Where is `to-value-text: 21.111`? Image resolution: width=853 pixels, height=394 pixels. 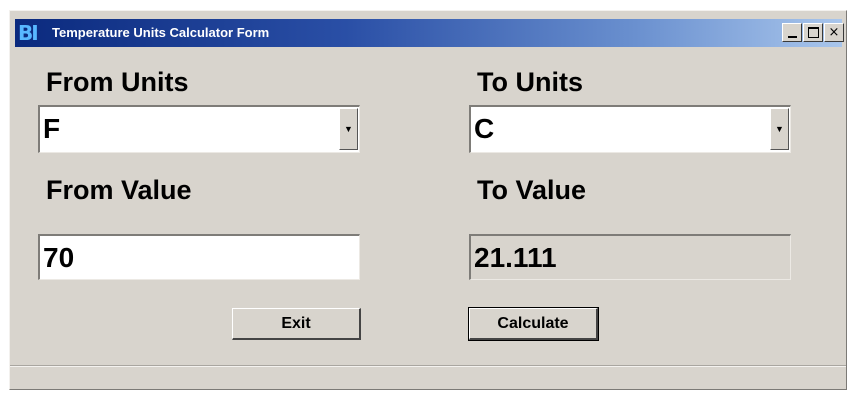 to-value-text: 21.111 is located at coordinates (515, 257).